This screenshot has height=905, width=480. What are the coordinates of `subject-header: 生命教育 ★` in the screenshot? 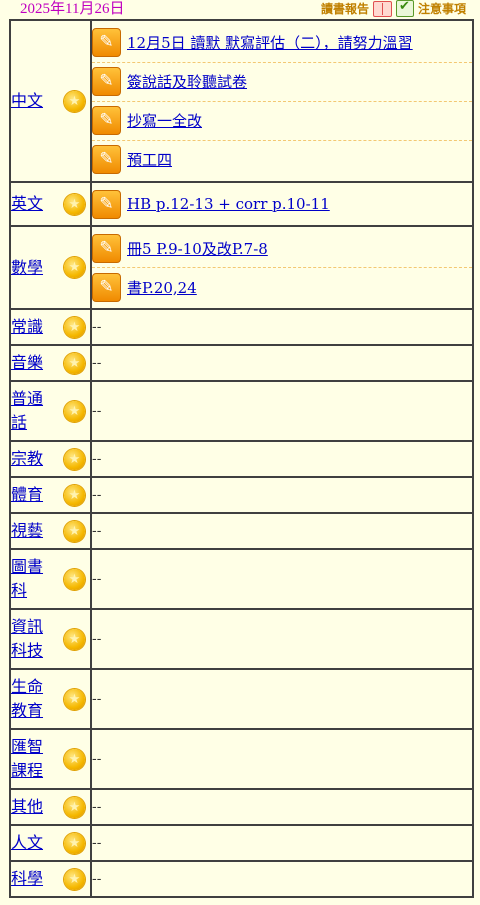 It's located at (50, 699).